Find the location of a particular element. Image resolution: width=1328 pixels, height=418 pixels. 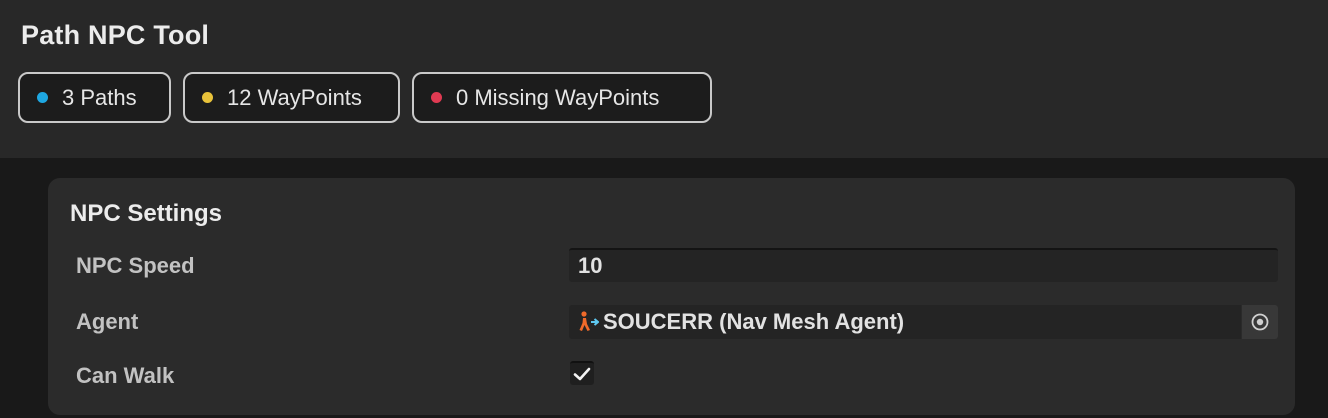

nav-mesh-agent-icon is located at coordinates (589, 321).